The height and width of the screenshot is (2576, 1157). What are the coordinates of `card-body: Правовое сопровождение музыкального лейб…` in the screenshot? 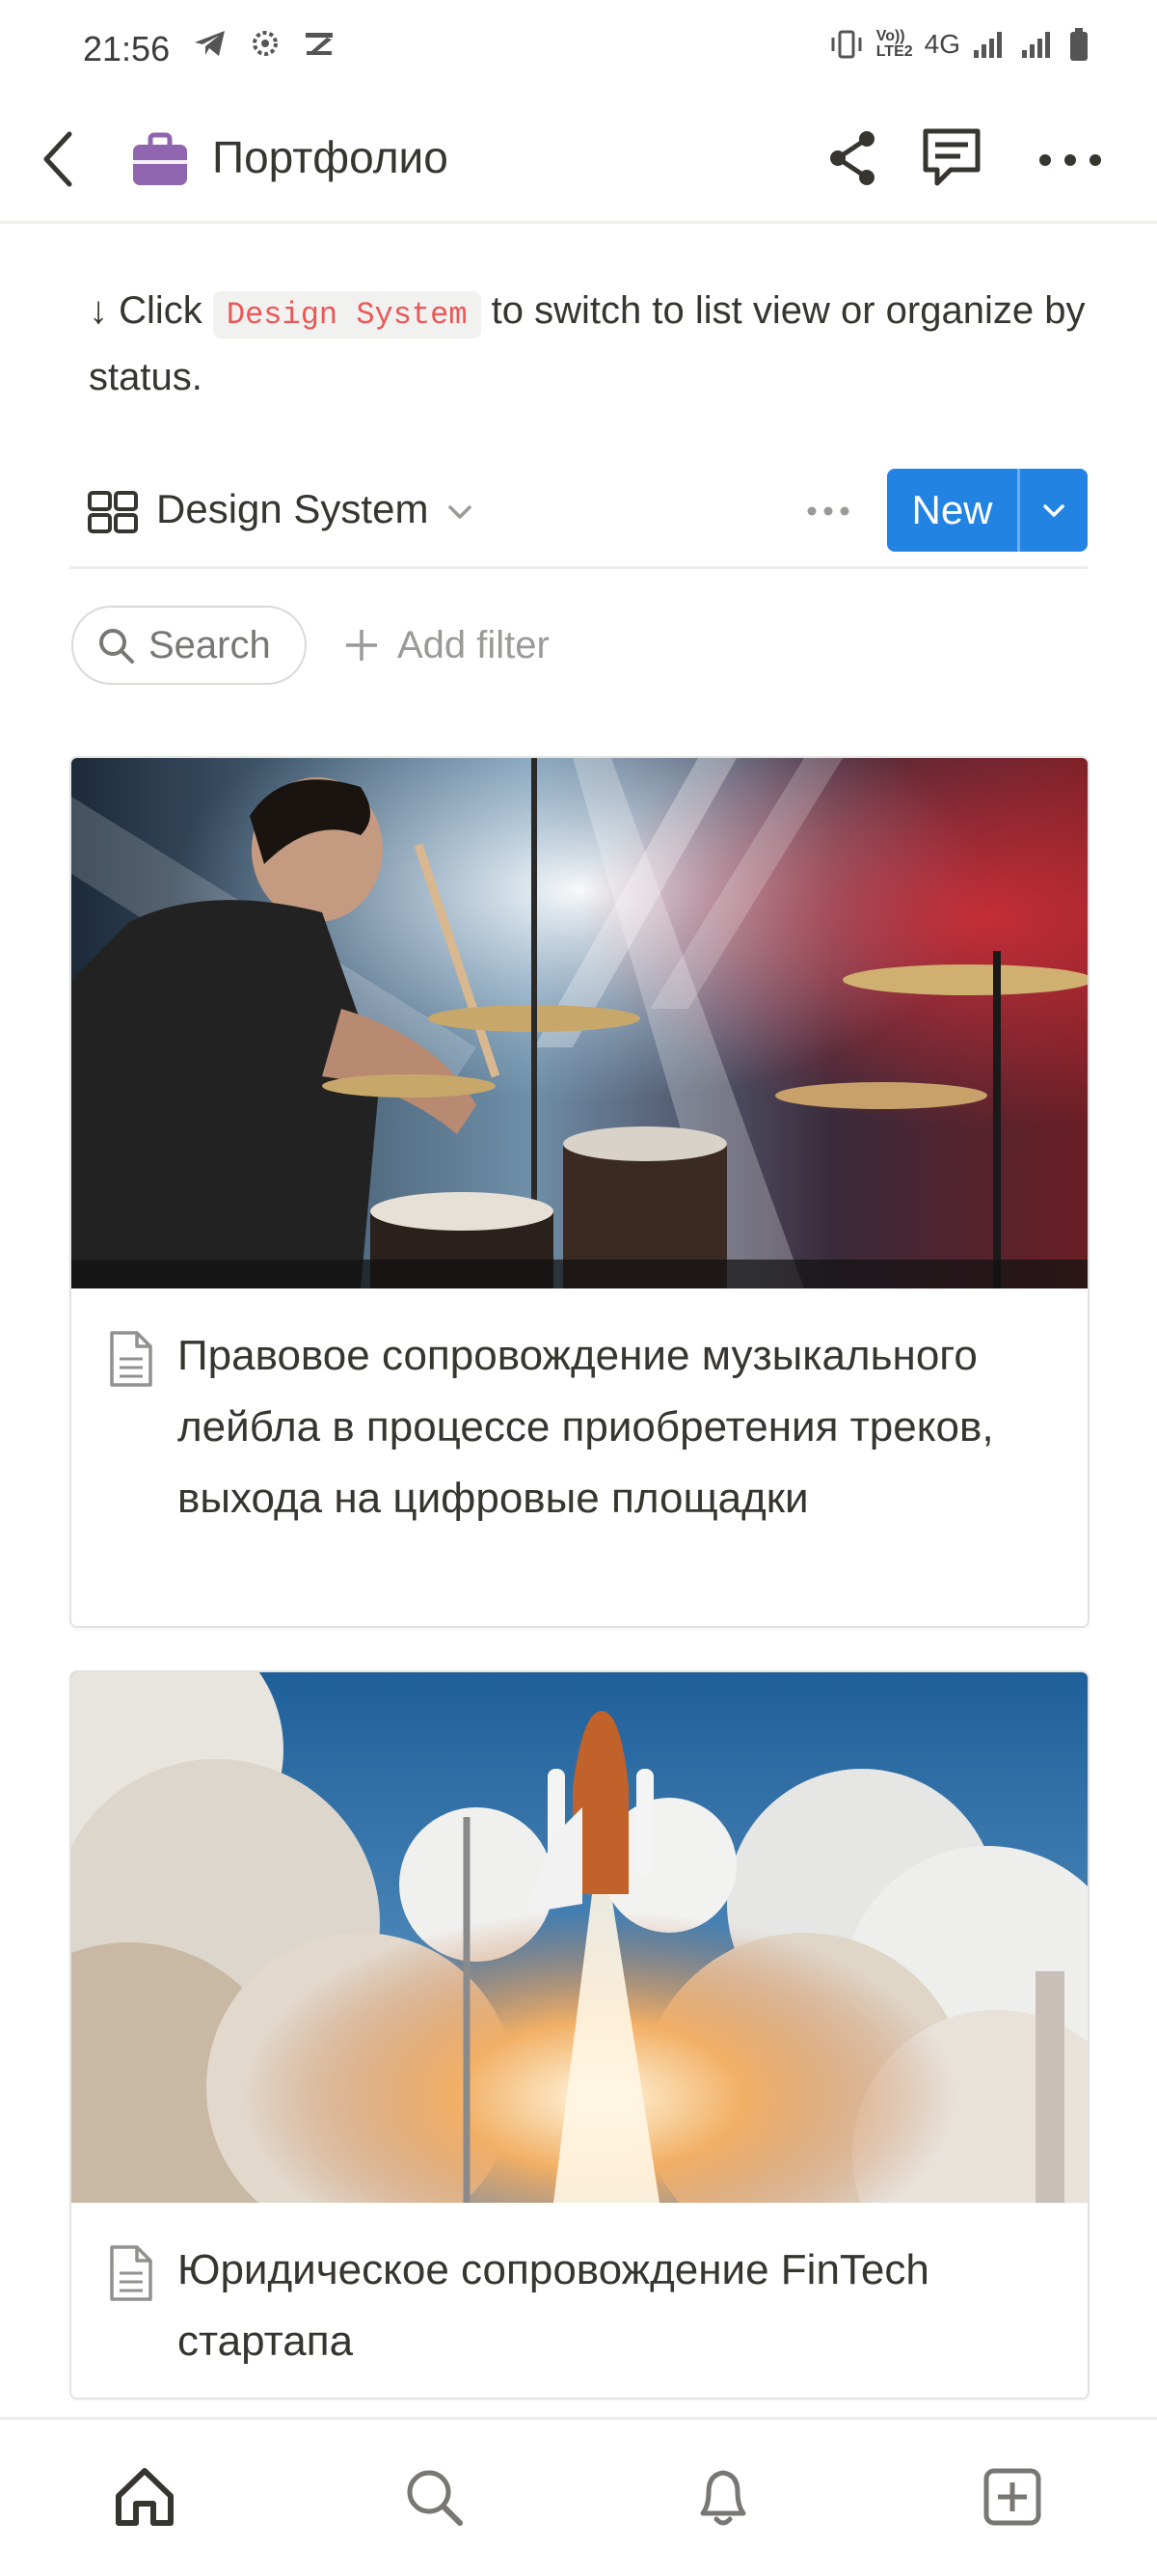 It's located at (579, 1413).